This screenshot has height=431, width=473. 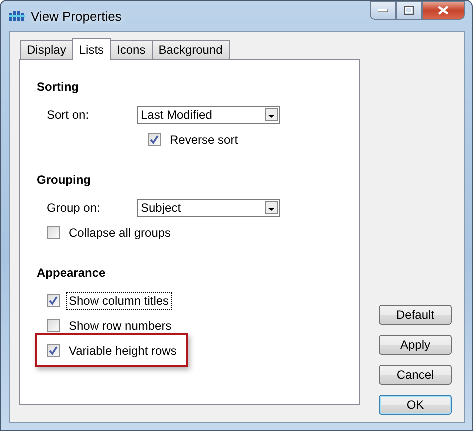 I want to click on dialog-button: OK, so click(x=415, y=405).